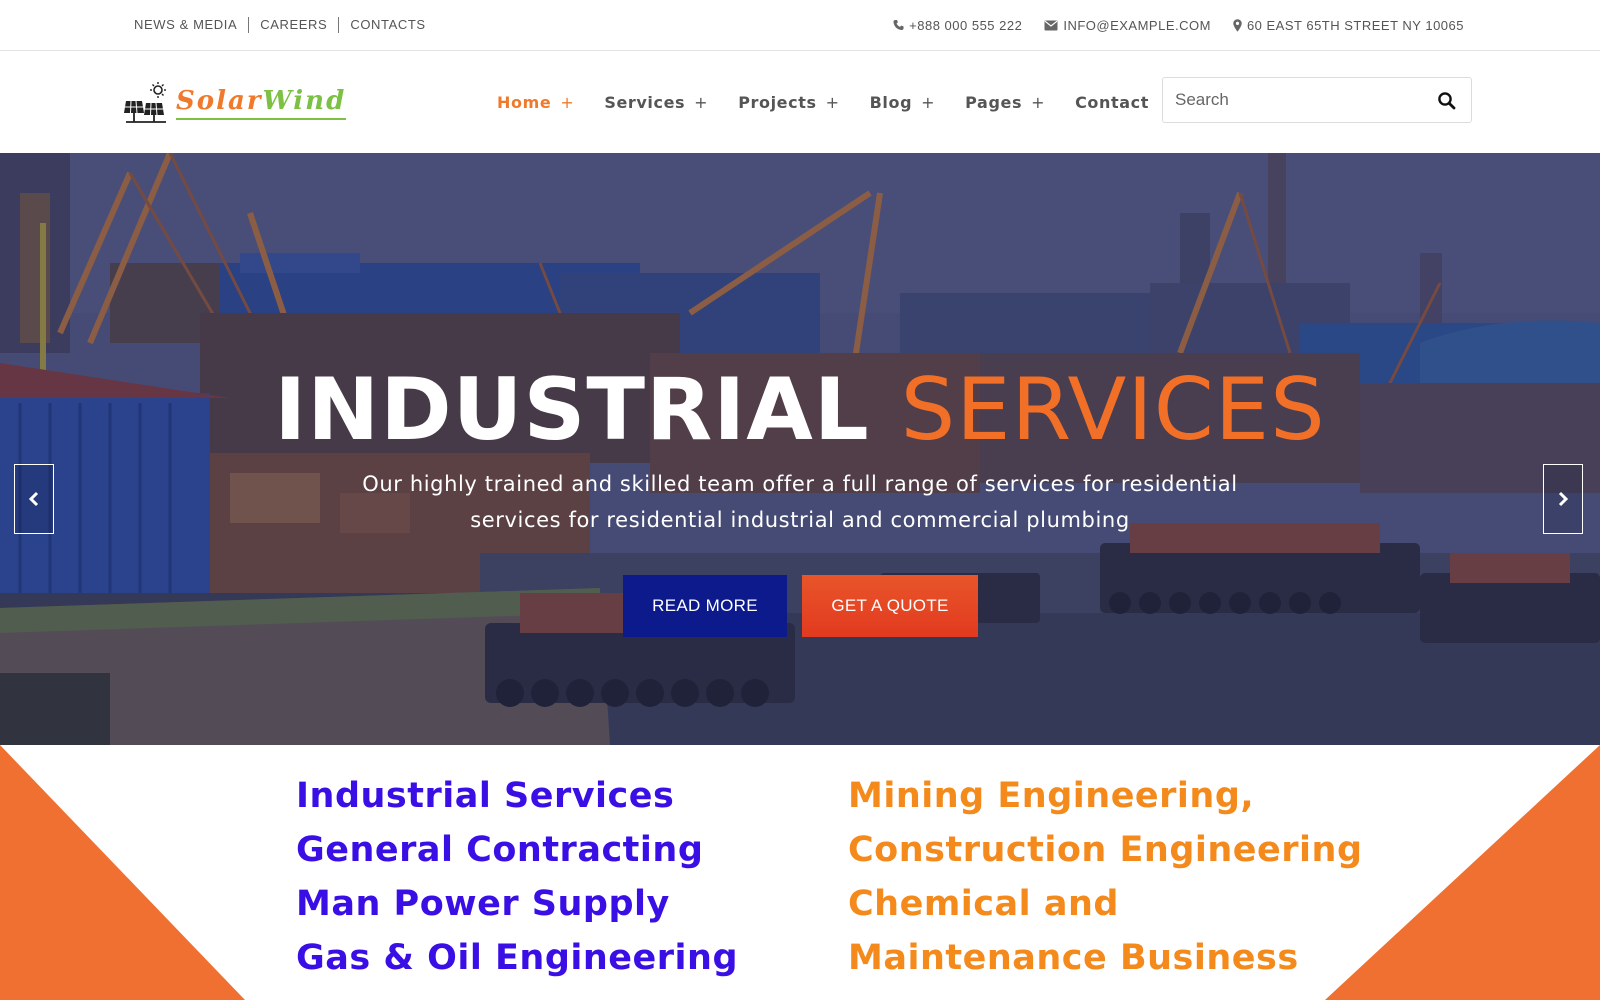  Describe the element at coordinates (500, 850) in the screenshot. I see `service-item: General Contracting` at that location.